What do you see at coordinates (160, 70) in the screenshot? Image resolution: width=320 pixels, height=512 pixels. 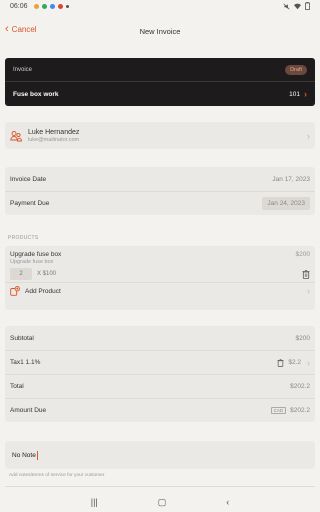 I see `invoice-status-row: Invoice Draft` at bounding box center [160, 70].